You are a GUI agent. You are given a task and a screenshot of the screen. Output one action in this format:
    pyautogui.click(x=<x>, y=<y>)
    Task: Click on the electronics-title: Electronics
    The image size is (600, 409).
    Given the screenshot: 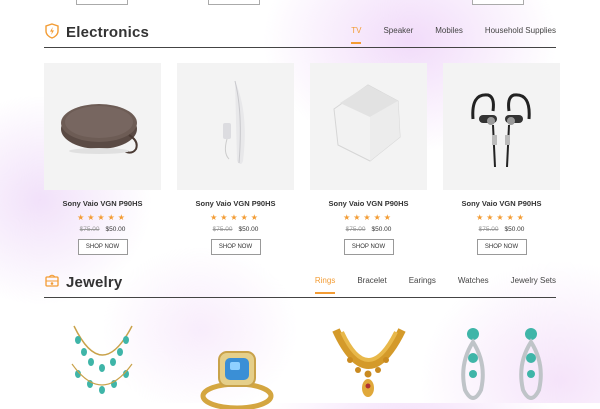 What is the action you would take?
    pyautogui.click(x=108, y=32)
    